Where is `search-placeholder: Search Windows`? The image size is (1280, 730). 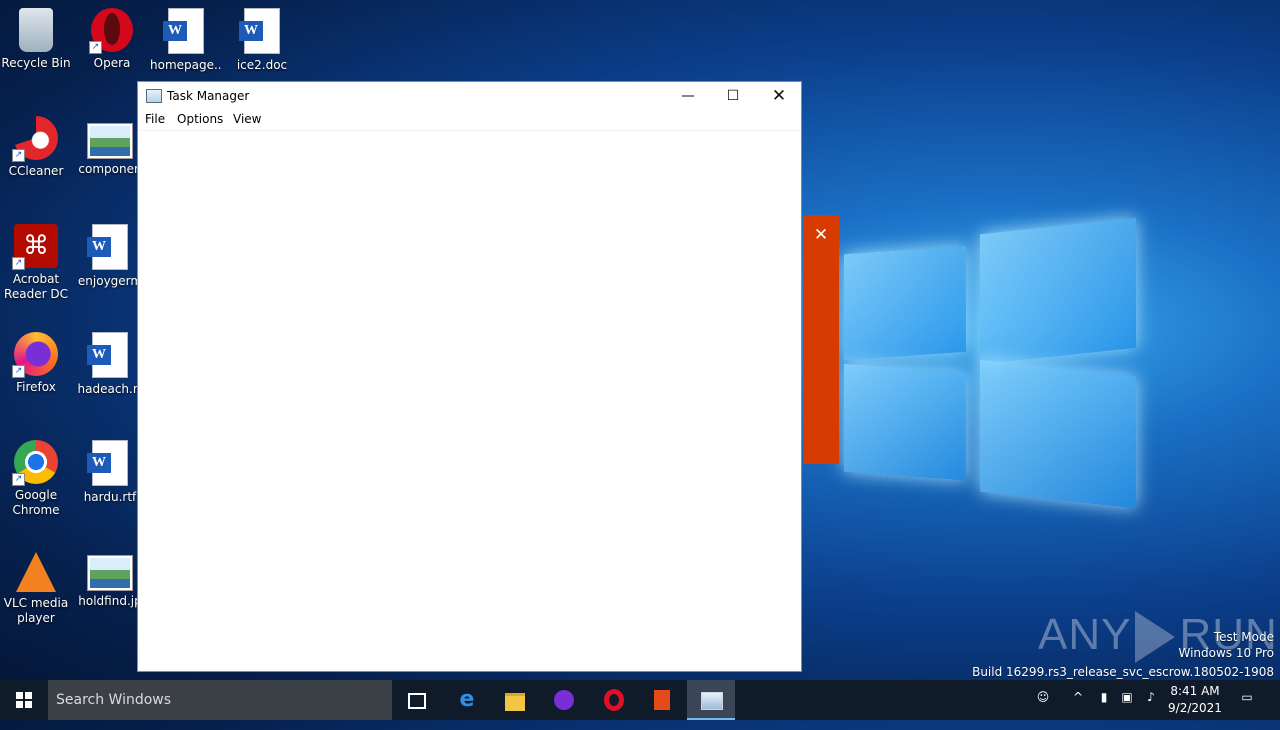 search-placeholder: Search Windows is located at coordinates (114, 700).